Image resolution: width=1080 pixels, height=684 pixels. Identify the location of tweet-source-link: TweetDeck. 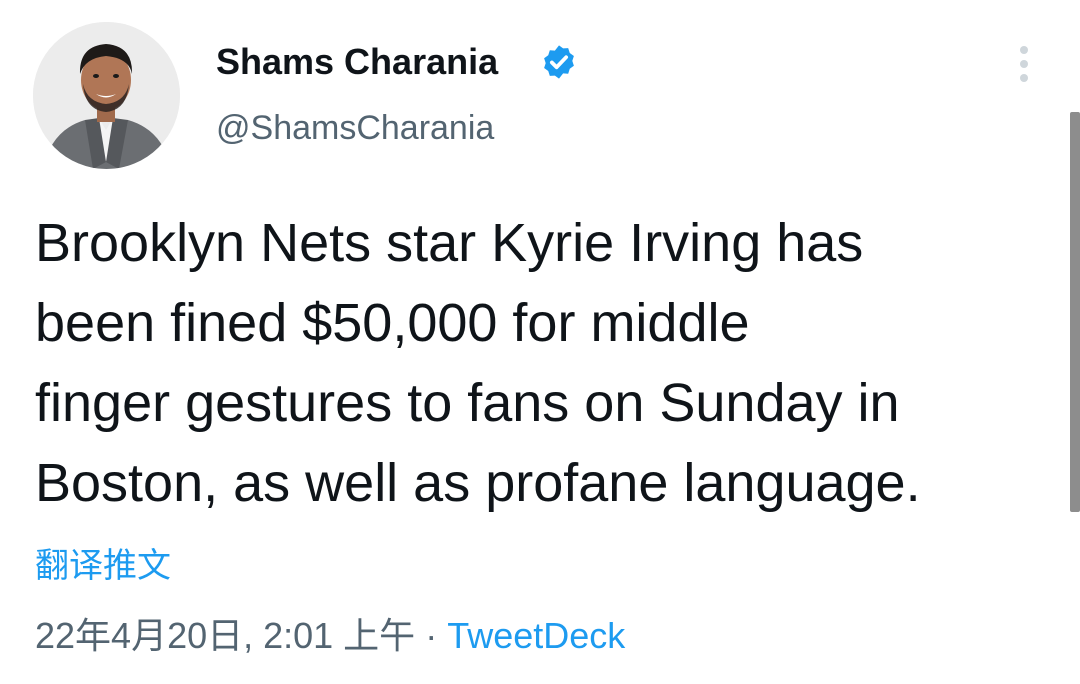
(536, 635).